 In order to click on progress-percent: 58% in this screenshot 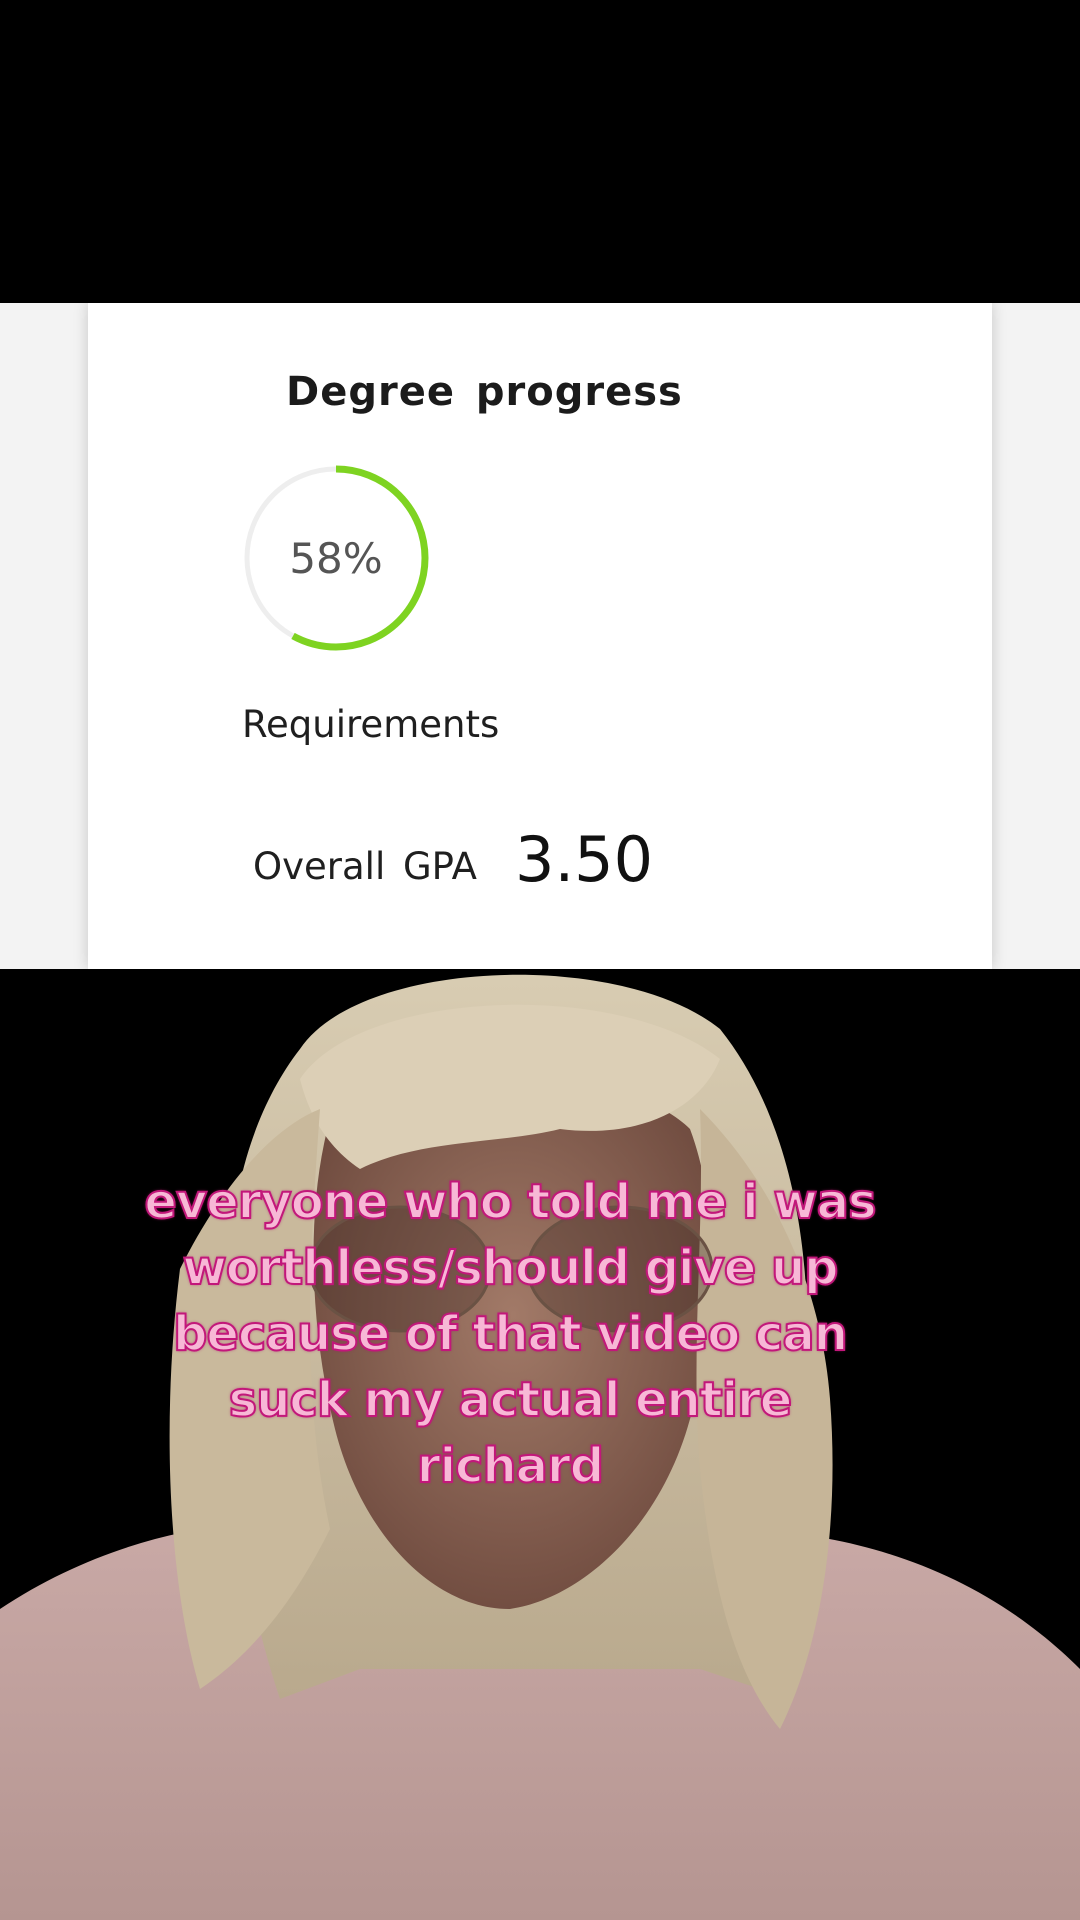, I will do `click(336, 558)`.